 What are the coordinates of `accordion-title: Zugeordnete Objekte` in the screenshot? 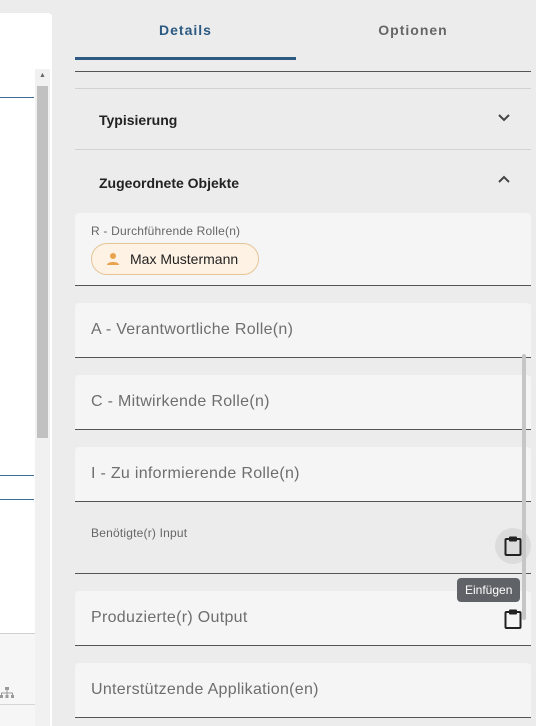 It's located at (169, 182).